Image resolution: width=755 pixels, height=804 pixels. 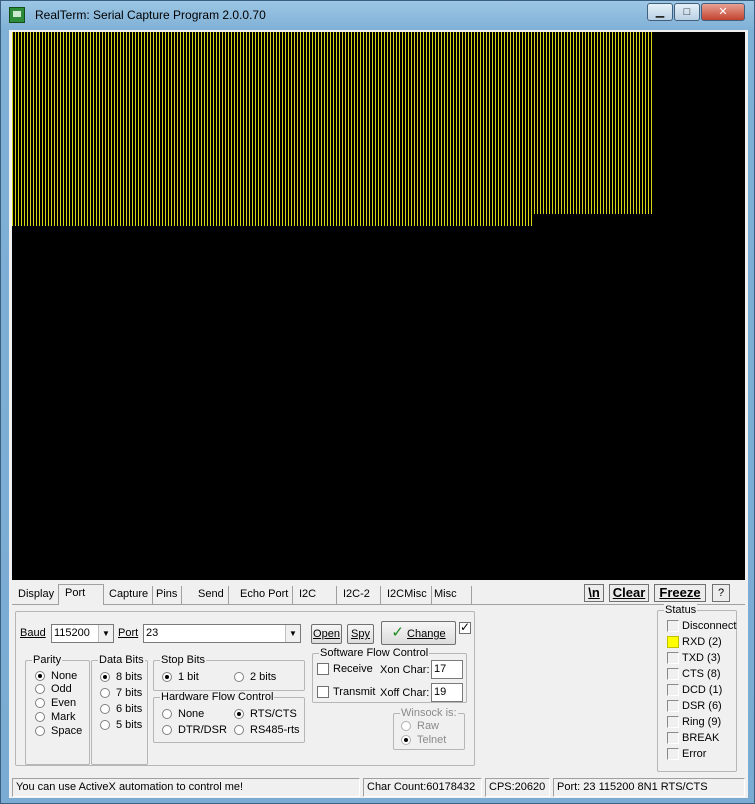 What do you see at coordinates (57, 709) in the screenshot?
I see `parity-group: Parity None Odd Even Mark Space` at bounding box center [57, 709].